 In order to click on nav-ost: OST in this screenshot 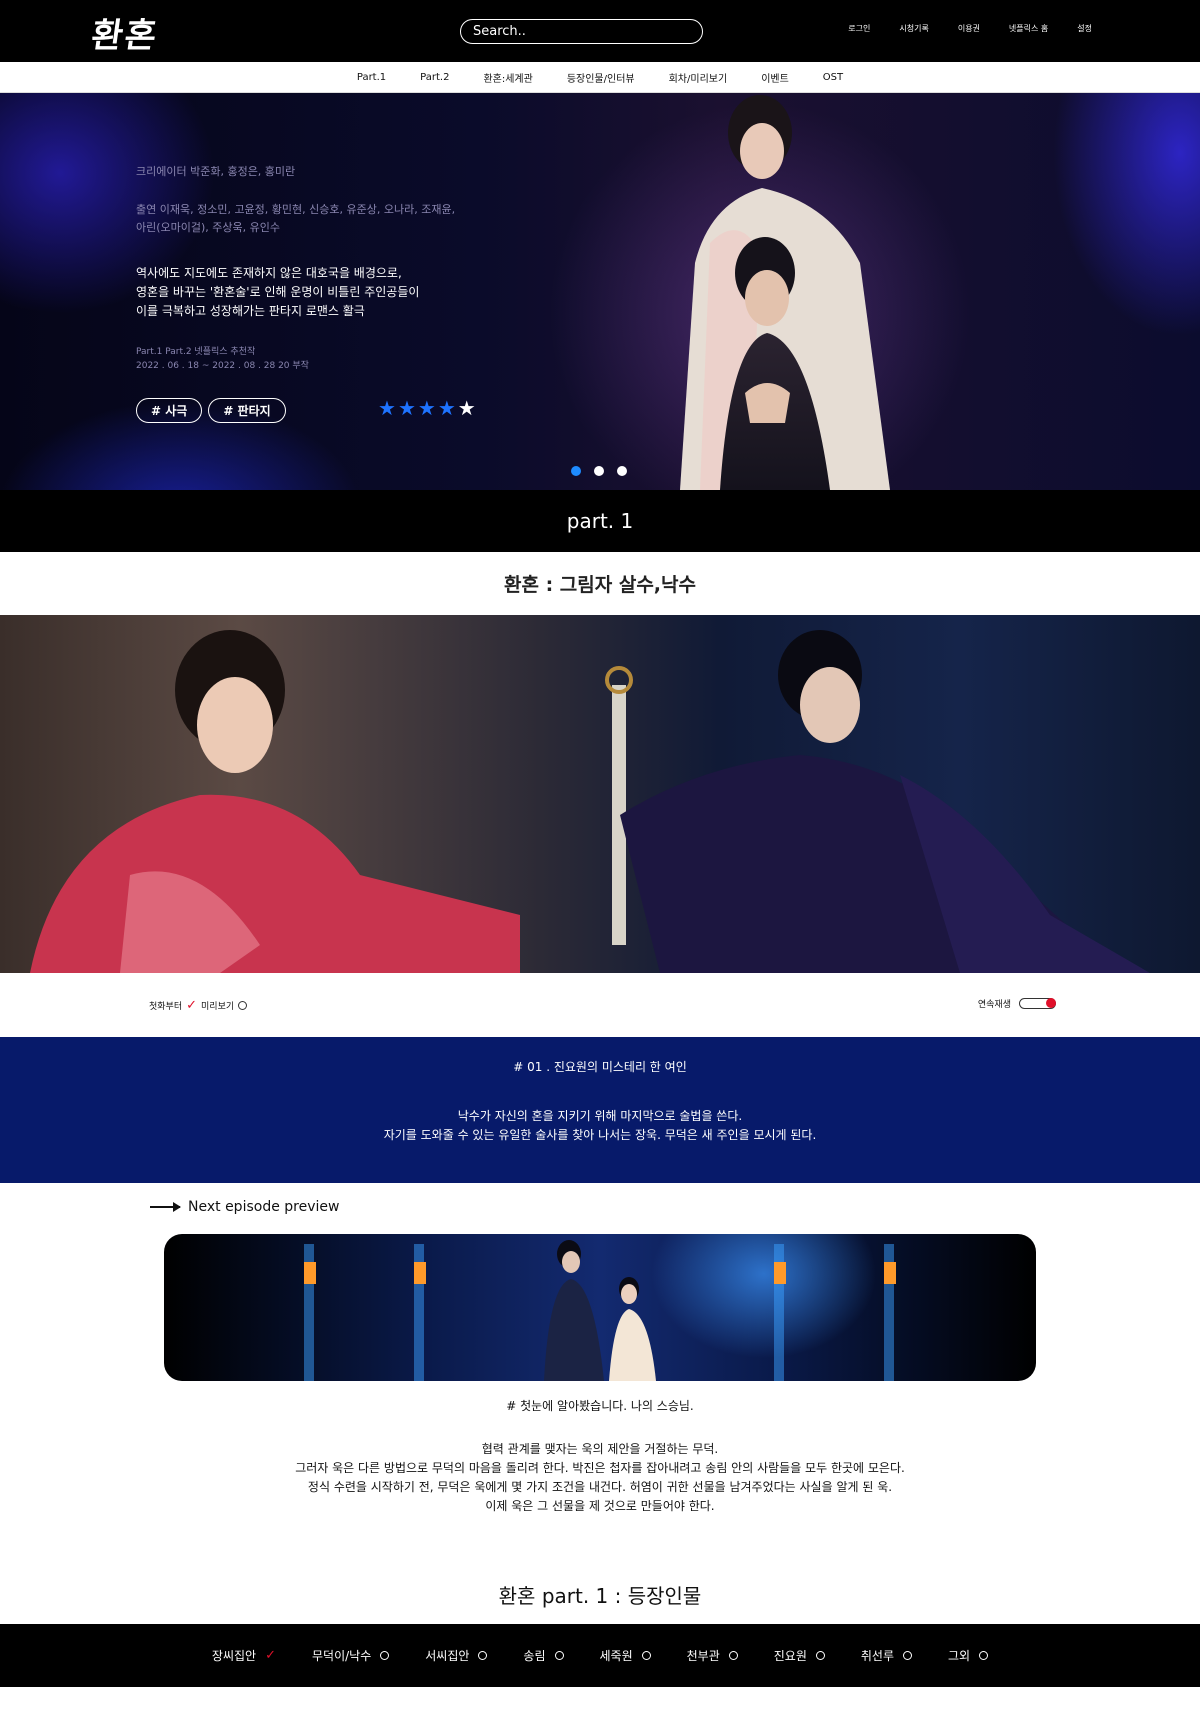, I will do `click(833, 77)`.